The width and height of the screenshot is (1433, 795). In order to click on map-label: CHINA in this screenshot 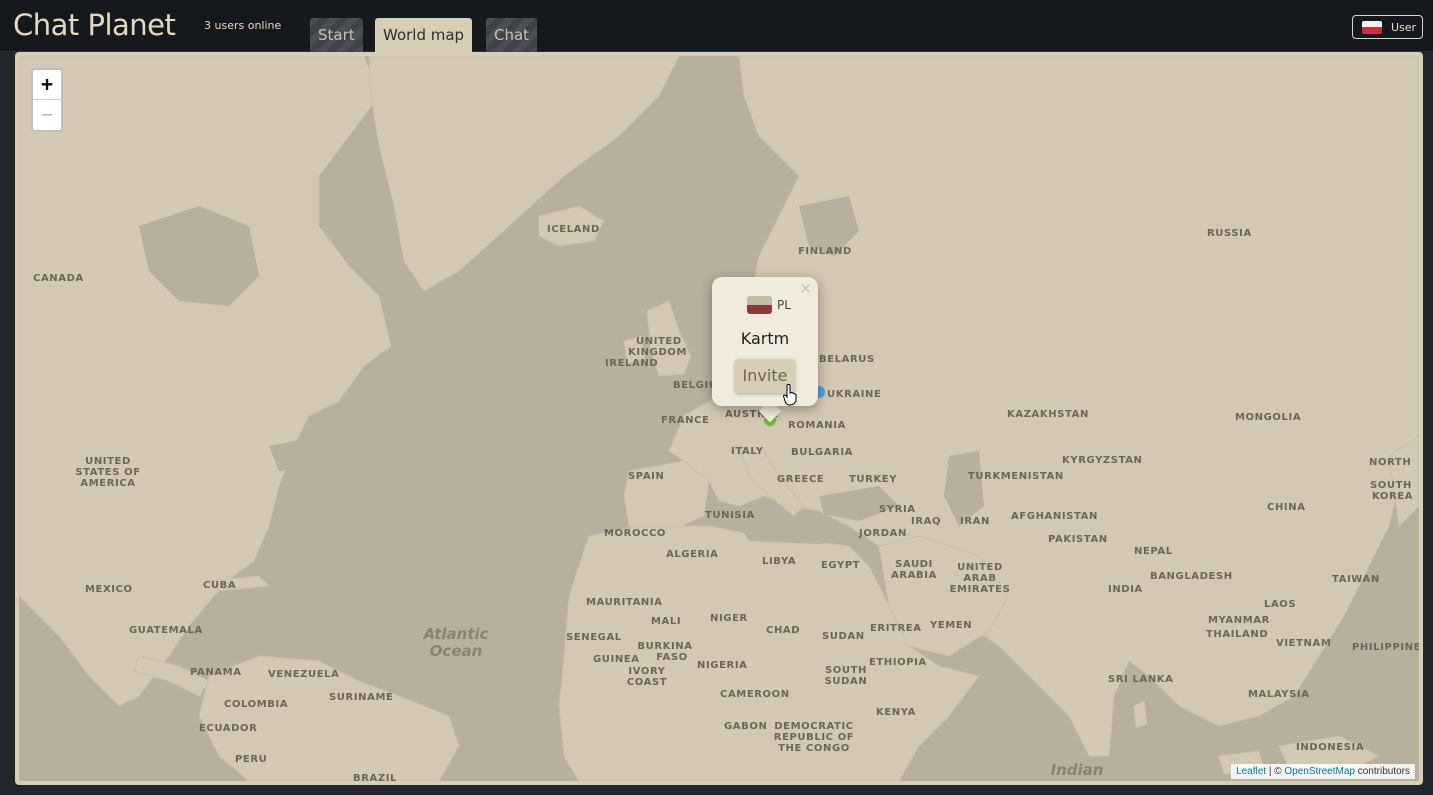, I will do `click(1286, 507)`.